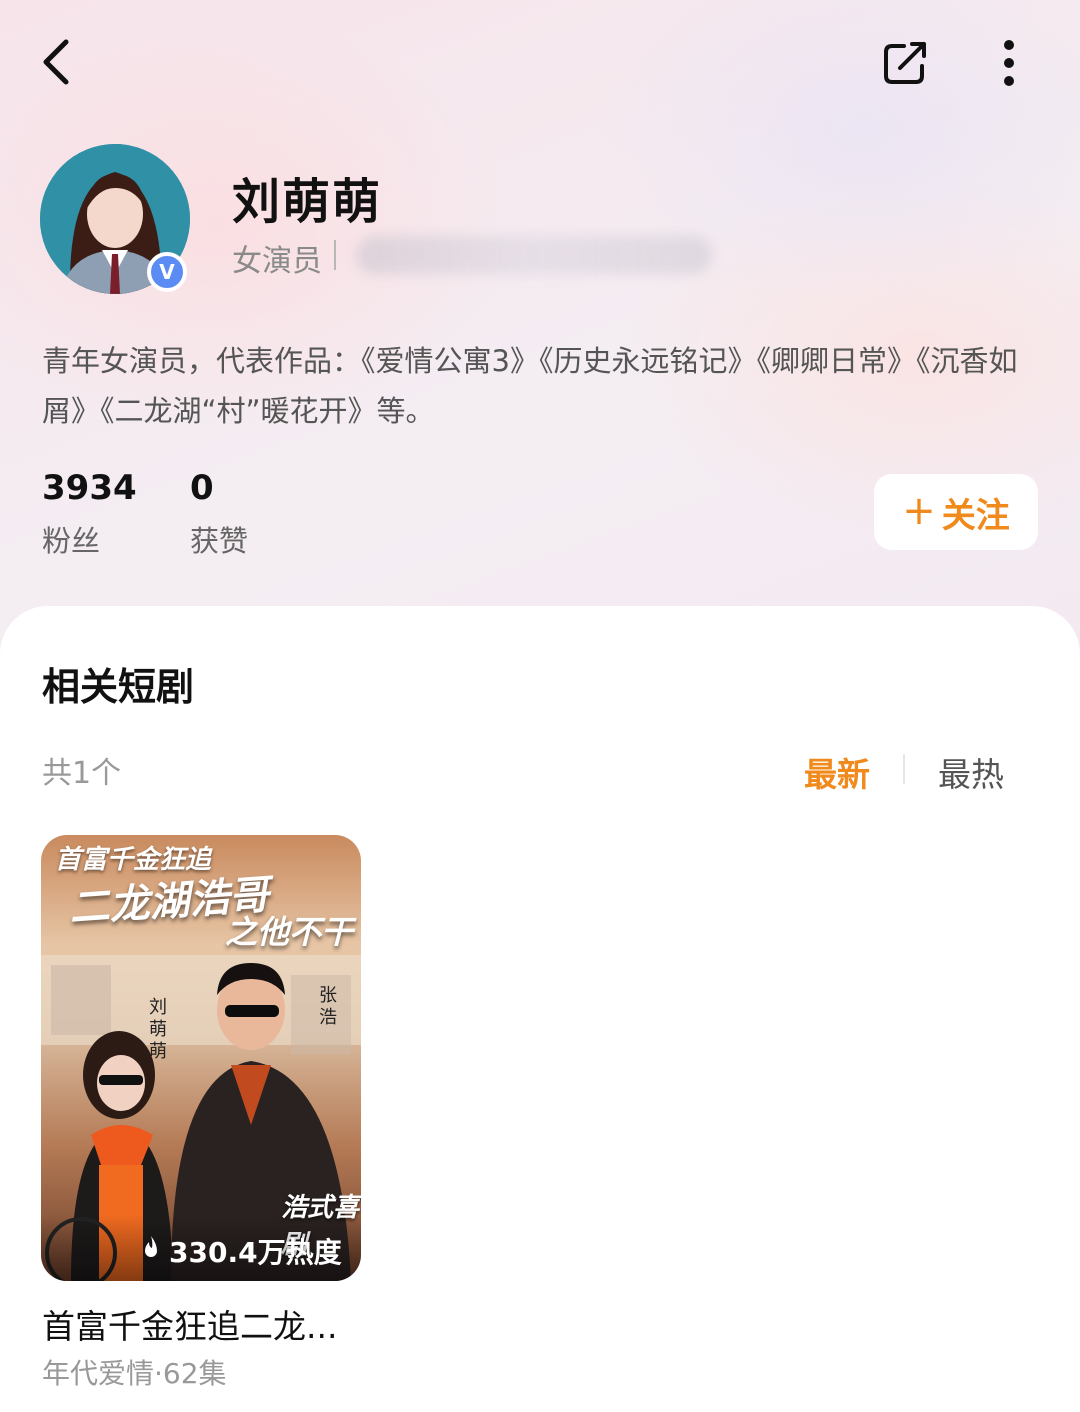  What do you see at coordinates (151, 1246) in the screenshot?
I see `flame-icon` at bounding box center [151, 1246].